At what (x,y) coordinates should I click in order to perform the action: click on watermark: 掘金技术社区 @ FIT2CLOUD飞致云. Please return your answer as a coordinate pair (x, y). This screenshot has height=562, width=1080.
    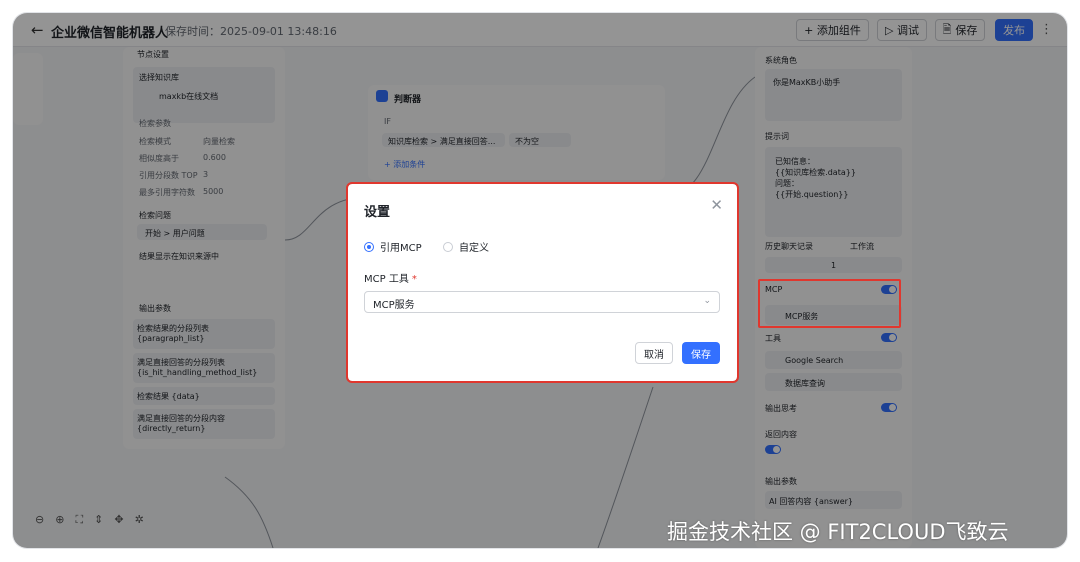
    Looking at the image, I should click on (838, 532).